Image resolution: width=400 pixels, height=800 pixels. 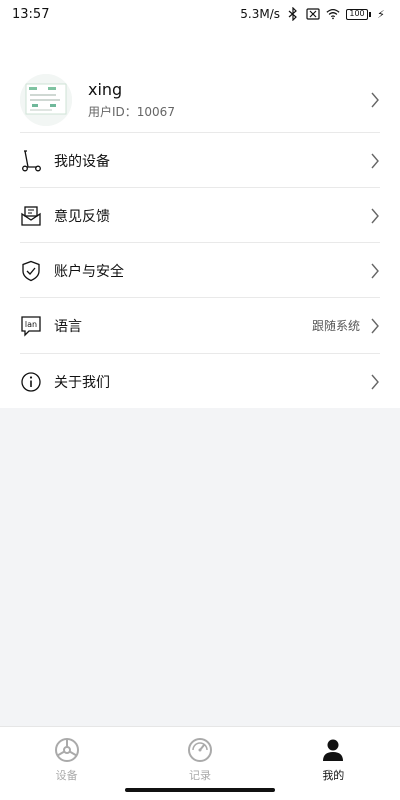 I want to click on shield-check-icon, so click(x=31, y=271).